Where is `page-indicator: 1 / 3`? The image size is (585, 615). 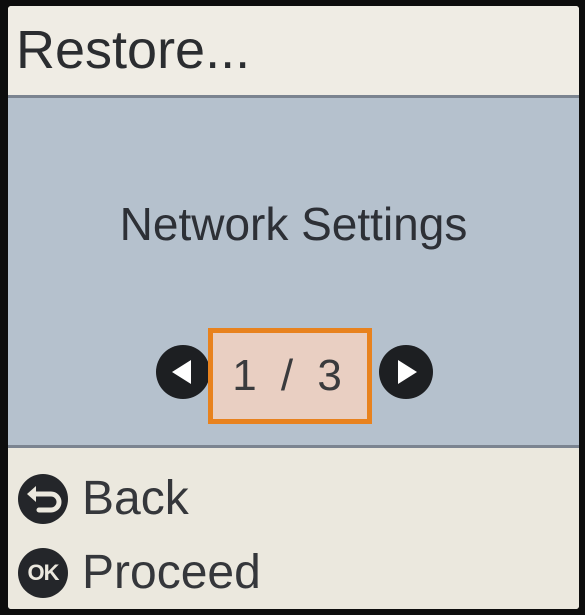
page-indicator: 1 / 3 is located at coordinates (290, 376).